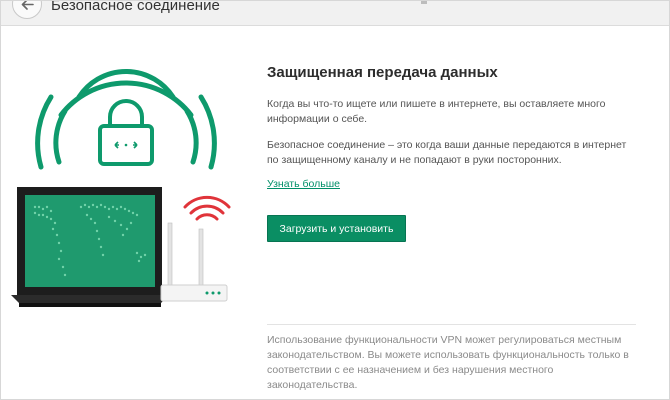  What do you see at coordinates (303, 184) in the screenshot?
I see `learn-more-link: Узнать больше` at bounding box center [303, 184].